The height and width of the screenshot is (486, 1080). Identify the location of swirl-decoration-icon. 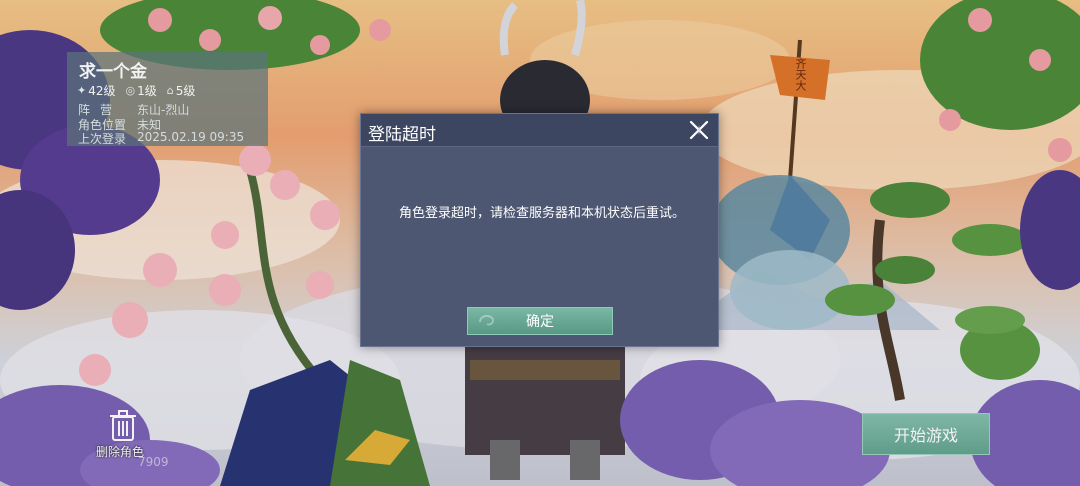
(487, 320).